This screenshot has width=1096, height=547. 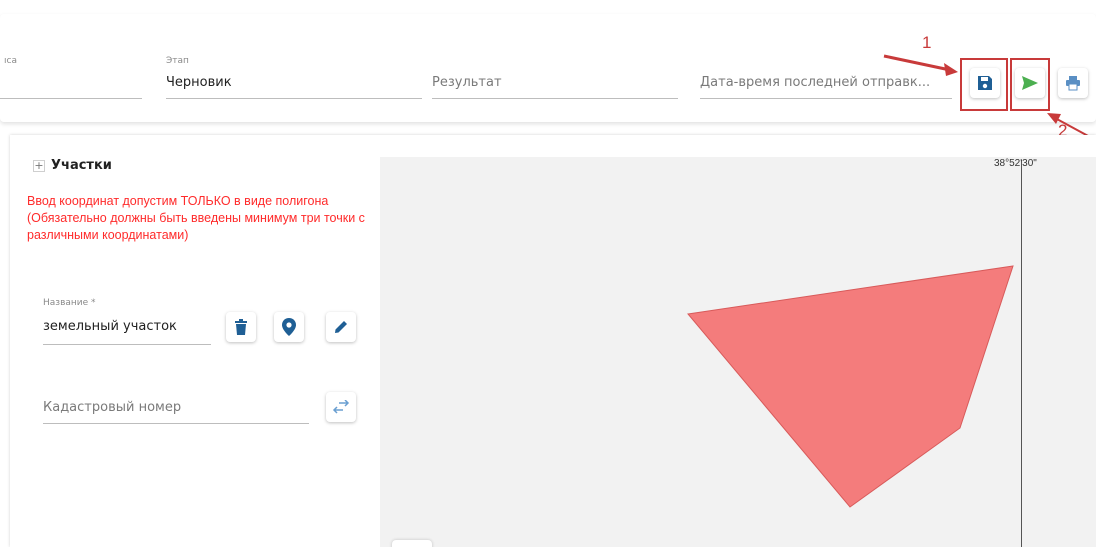 I want to click on trash-icon, so click(x=241, y=327).